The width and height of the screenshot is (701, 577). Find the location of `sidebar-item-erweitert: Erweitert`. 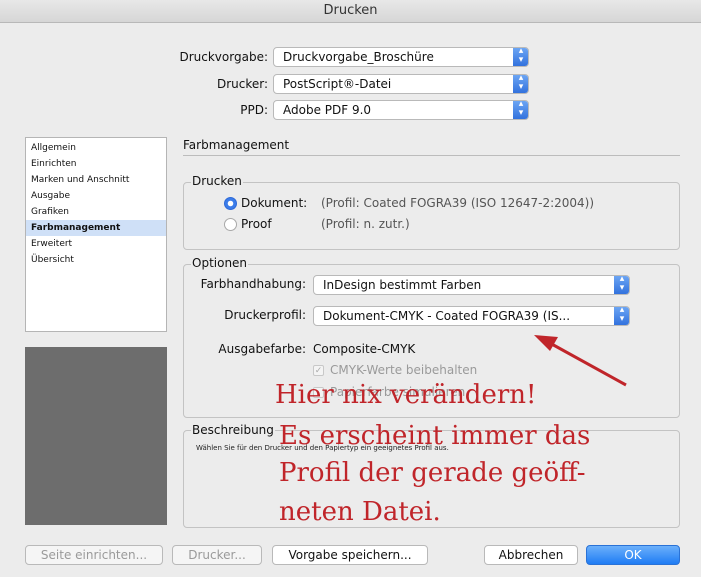

sidebar-item-erweitert: Erweitert is located at coordinates (96, 244).